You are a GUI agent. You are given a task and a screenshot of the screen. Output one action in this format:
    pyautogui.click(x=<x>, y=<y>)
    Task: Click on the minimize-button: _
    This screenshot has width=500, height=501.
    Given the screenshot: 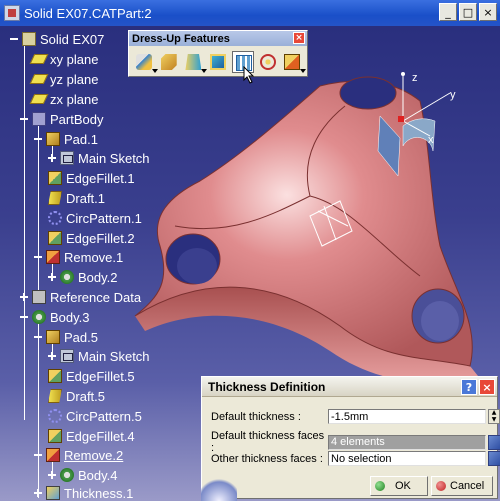 What is the action you would take?
    pyautogui.click(x=448, y=12)
    